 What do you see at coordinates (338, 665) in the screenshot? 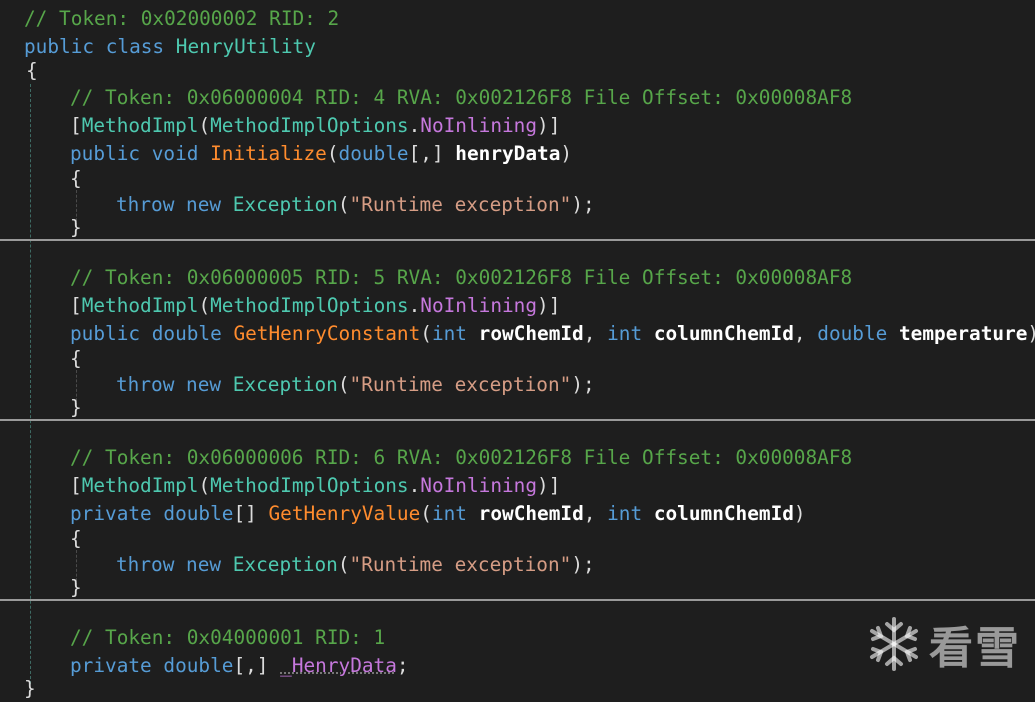
I see `field-name: _HenryData` at bounding box center [338, 665].